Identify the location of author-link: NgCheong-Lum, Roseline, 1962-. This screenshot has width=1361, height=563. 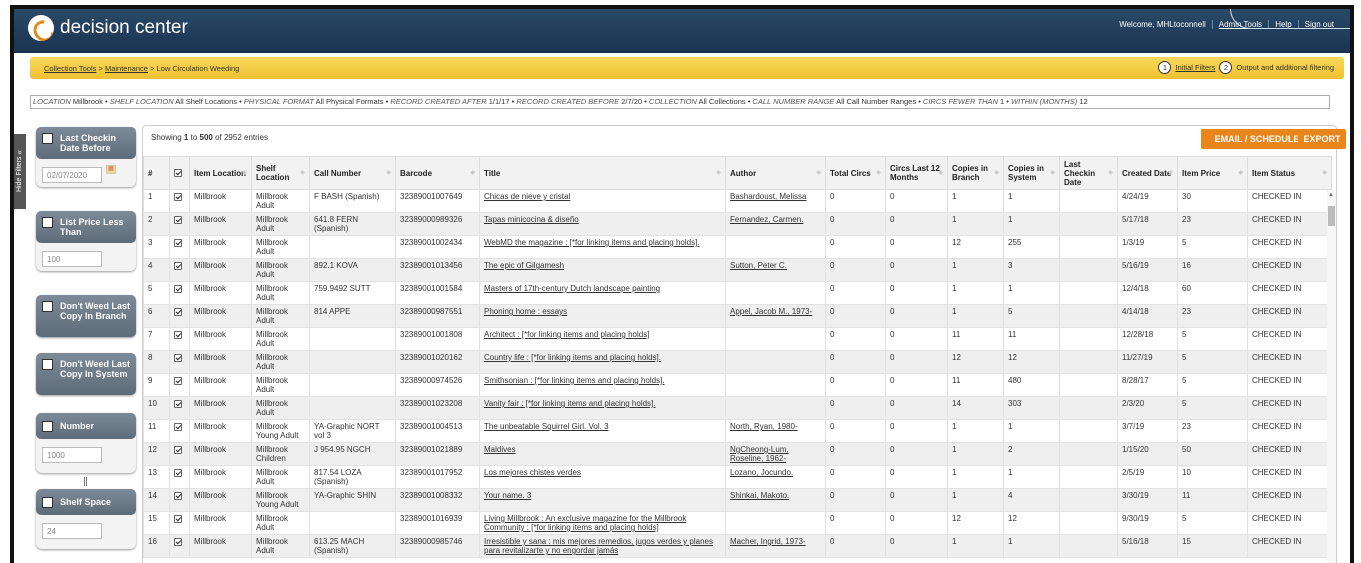
(759, 454).